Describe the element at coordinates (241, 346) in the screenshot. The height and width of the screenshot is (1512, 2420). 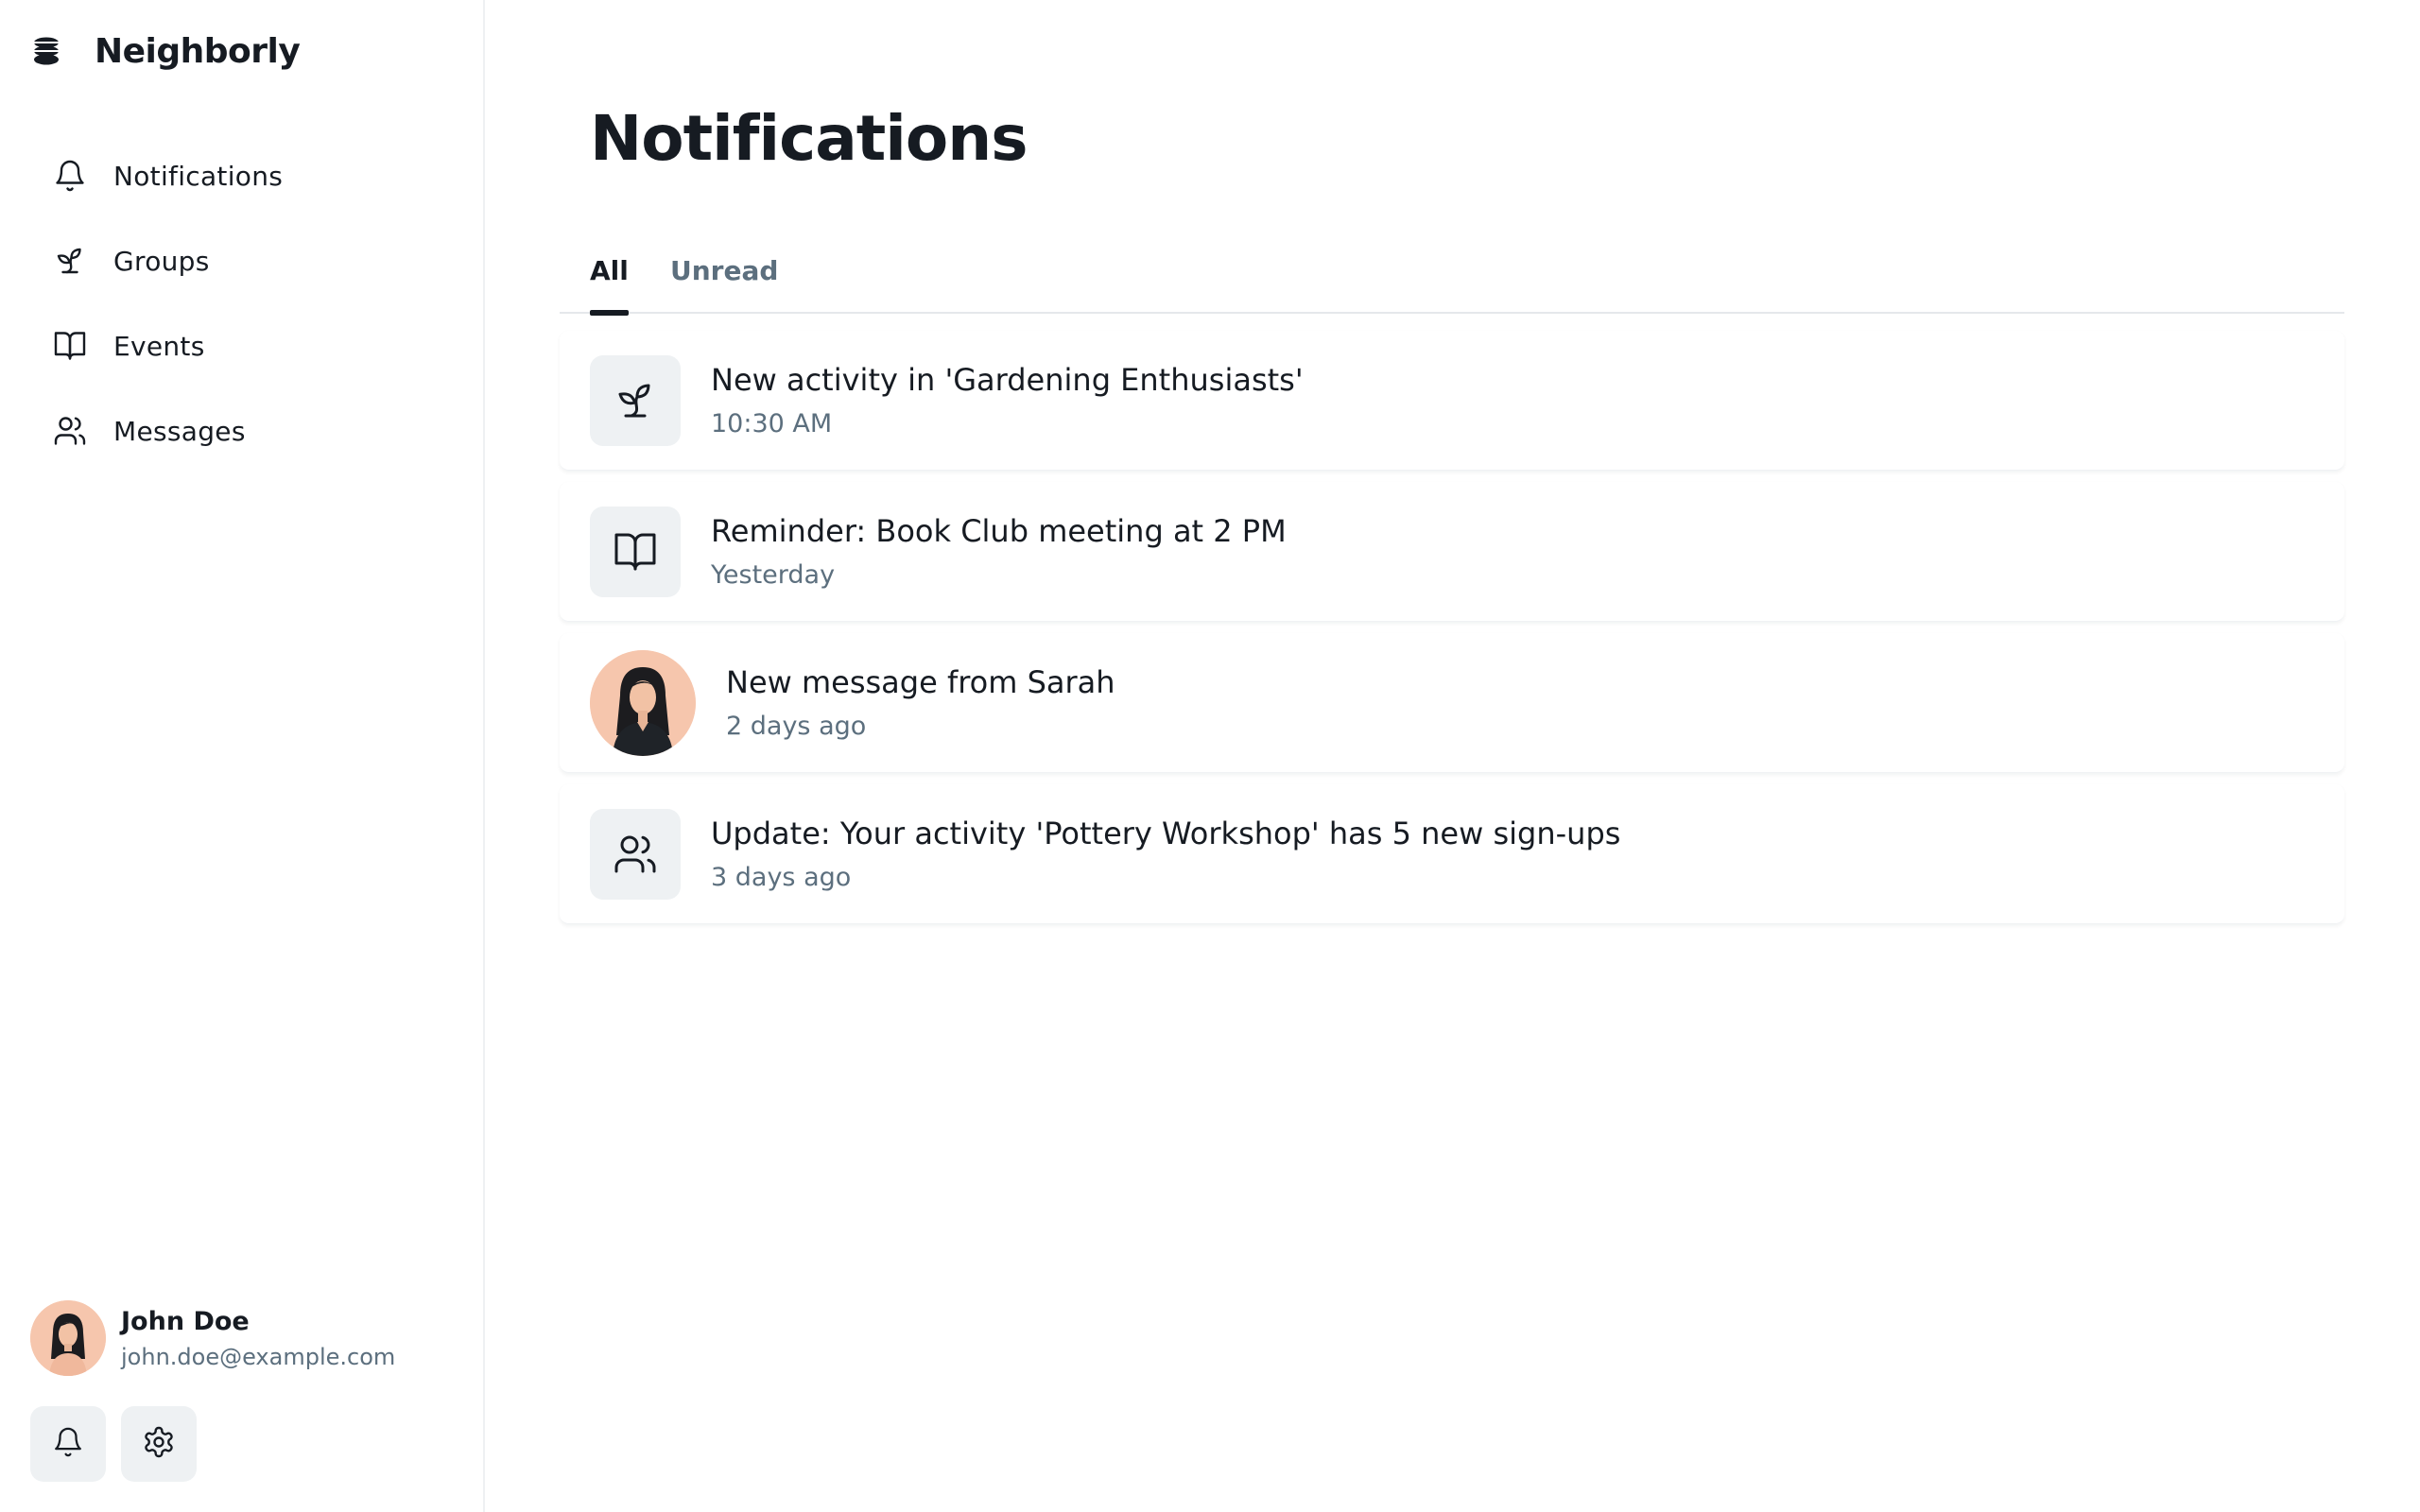
I see `sidebar-item-events: Events` at that location.